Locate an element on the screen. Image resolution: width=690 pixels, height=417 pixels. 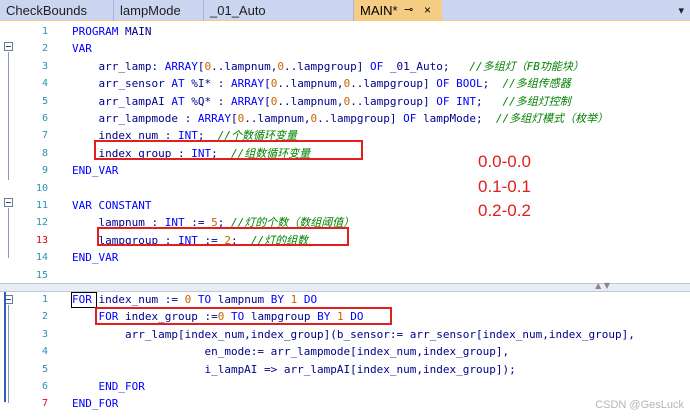
close-icon: × is located at coordinates (427, 10).